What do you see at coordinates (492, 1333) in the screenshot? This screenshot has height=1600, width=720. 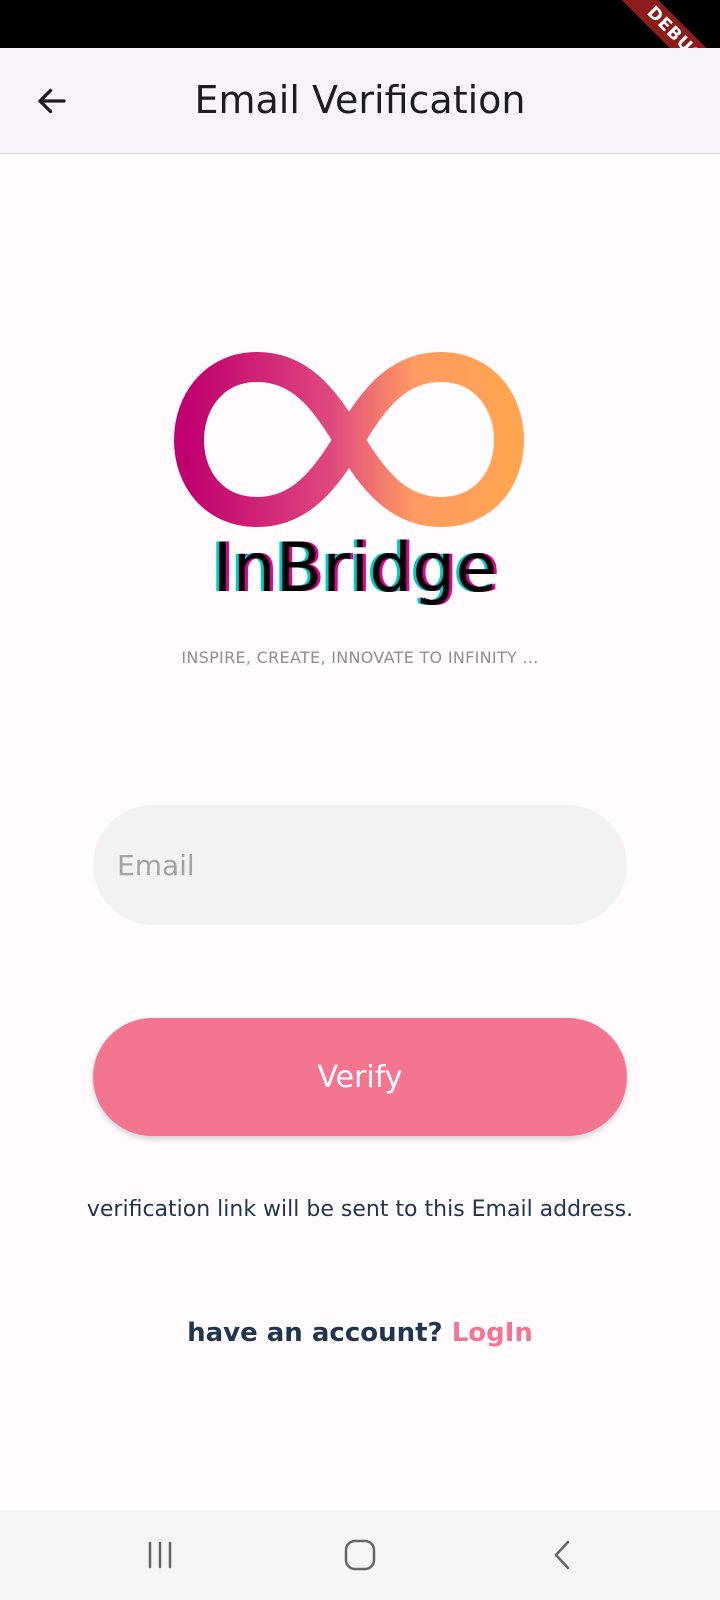 I see `login-link: LogIn` at bounding box center [492, 1333].